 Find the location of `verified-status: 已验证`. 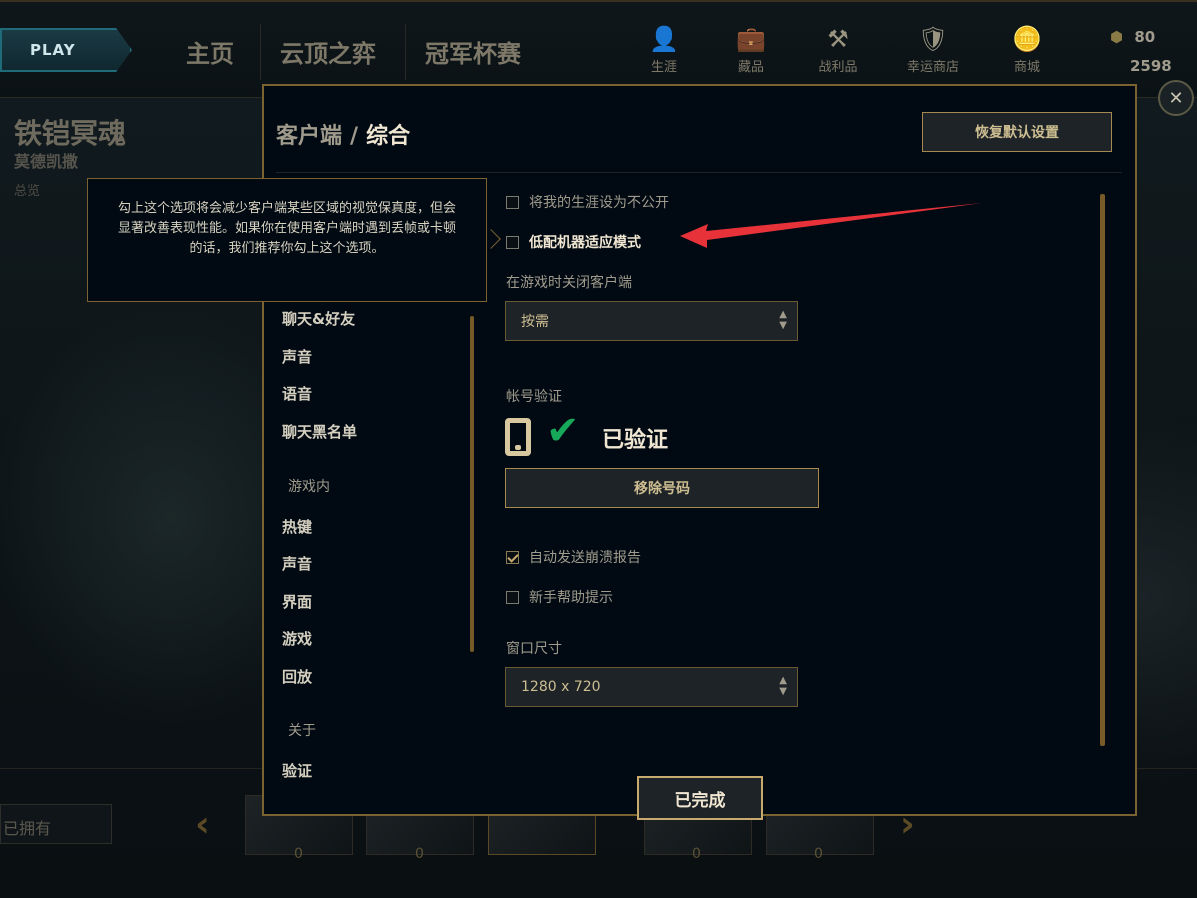

verified-status: 已验证 is located at coordinates (635, 440).